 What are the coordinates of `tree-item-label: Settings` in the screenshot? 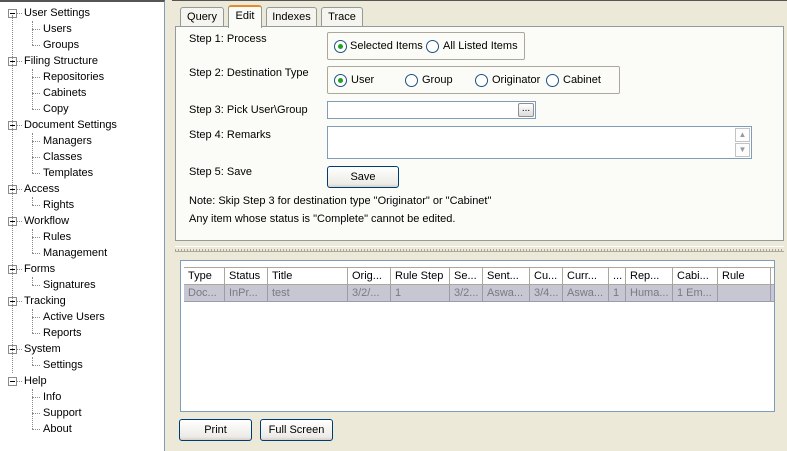 It's located at (63, 365).